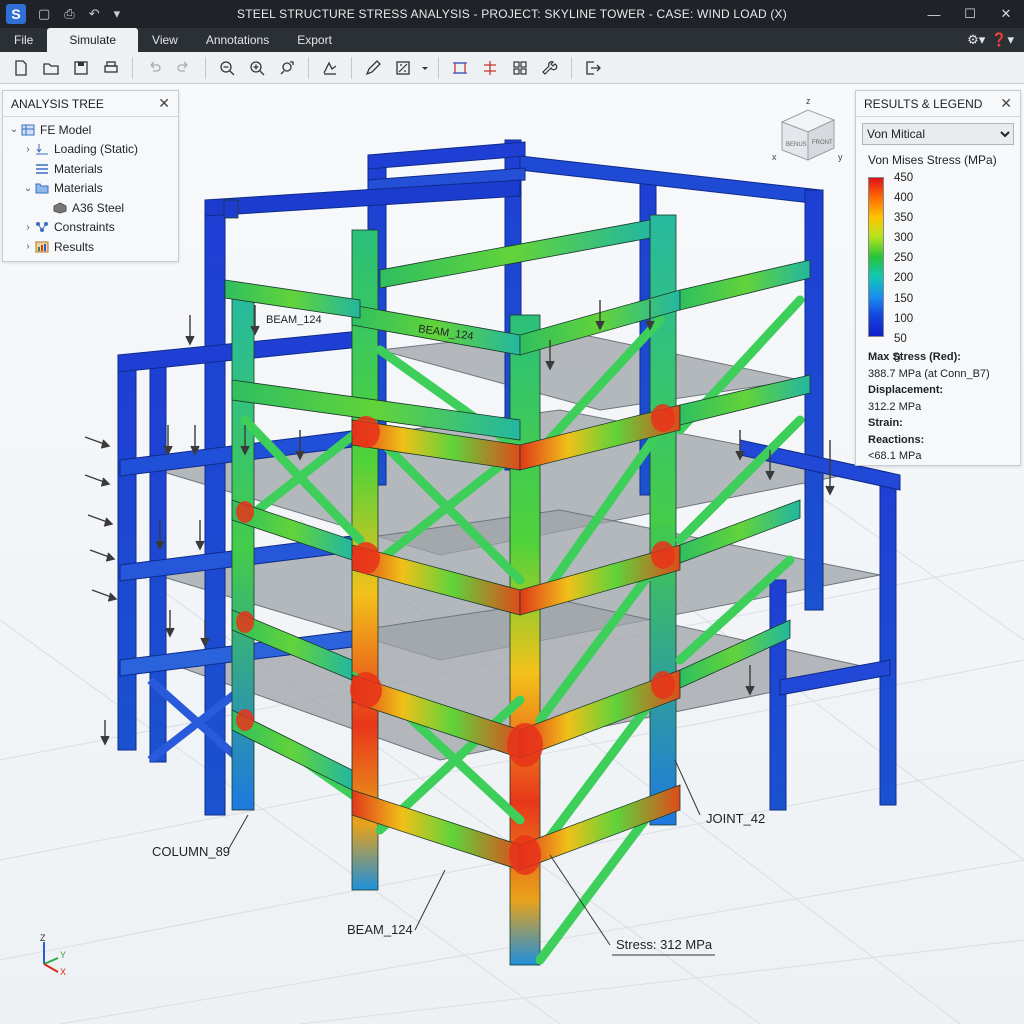 The width and height of the screenshot is (1024, 1024). I want to click on zoom-out-icon, so click(227, 68).